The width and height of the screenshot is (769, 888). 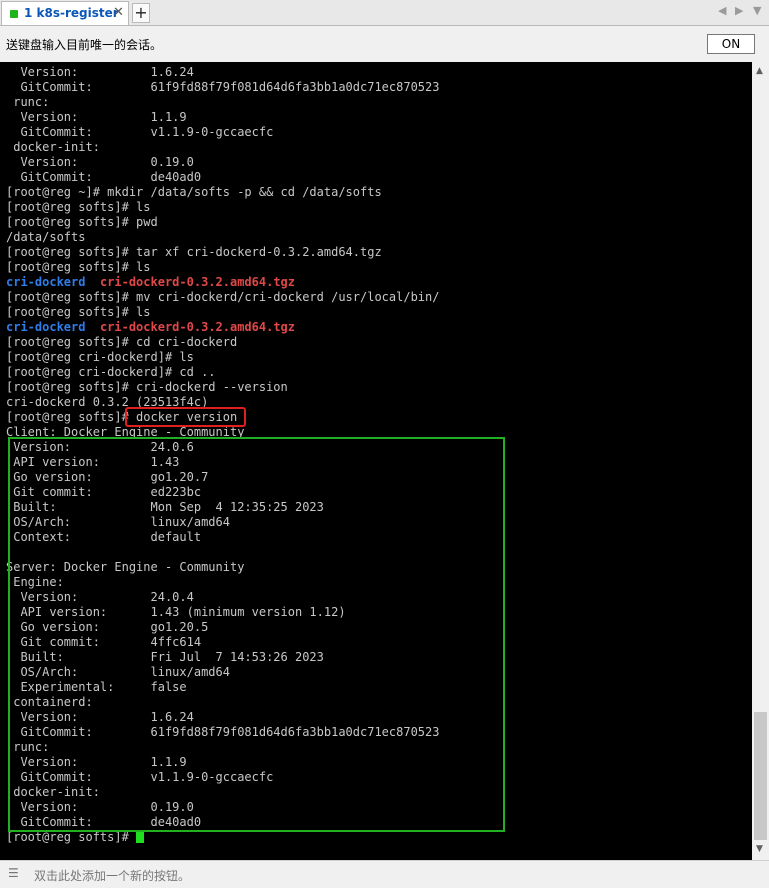 What do you see at coordinates (384, 874) in the screenshot?
I see `quick-button-bar: ☰ 双击此处添加一个新的按钮。` at bounding box center [384, 874].